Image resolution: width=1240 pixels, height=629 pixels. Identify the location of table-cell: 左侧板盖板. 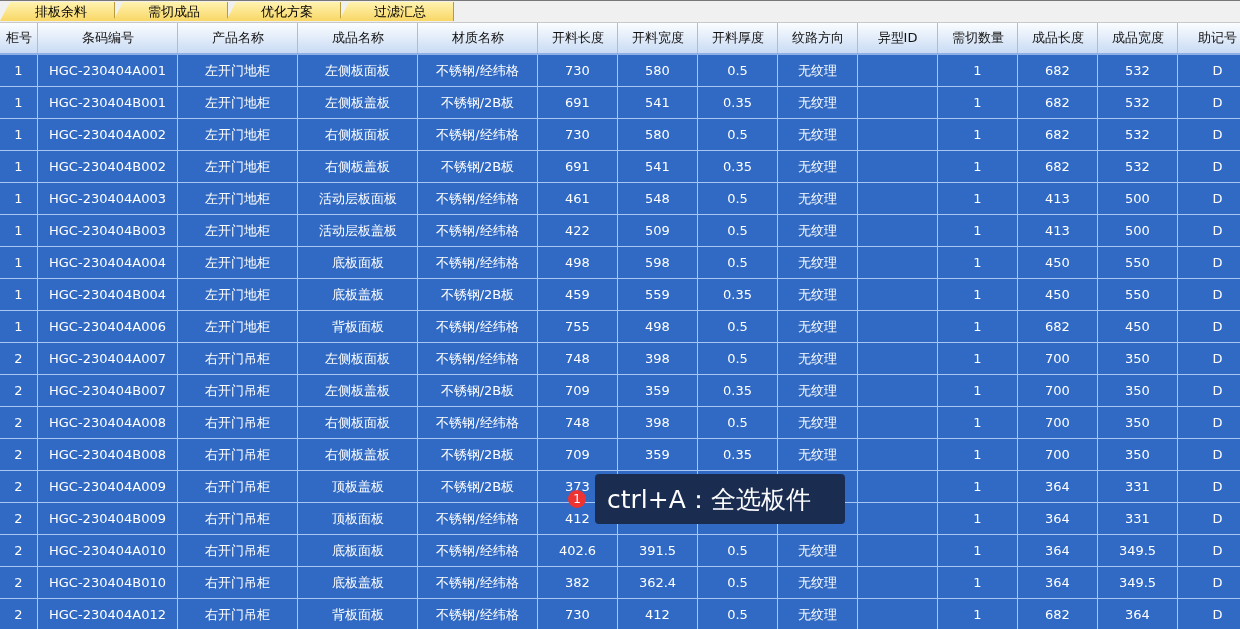
(357, 390).